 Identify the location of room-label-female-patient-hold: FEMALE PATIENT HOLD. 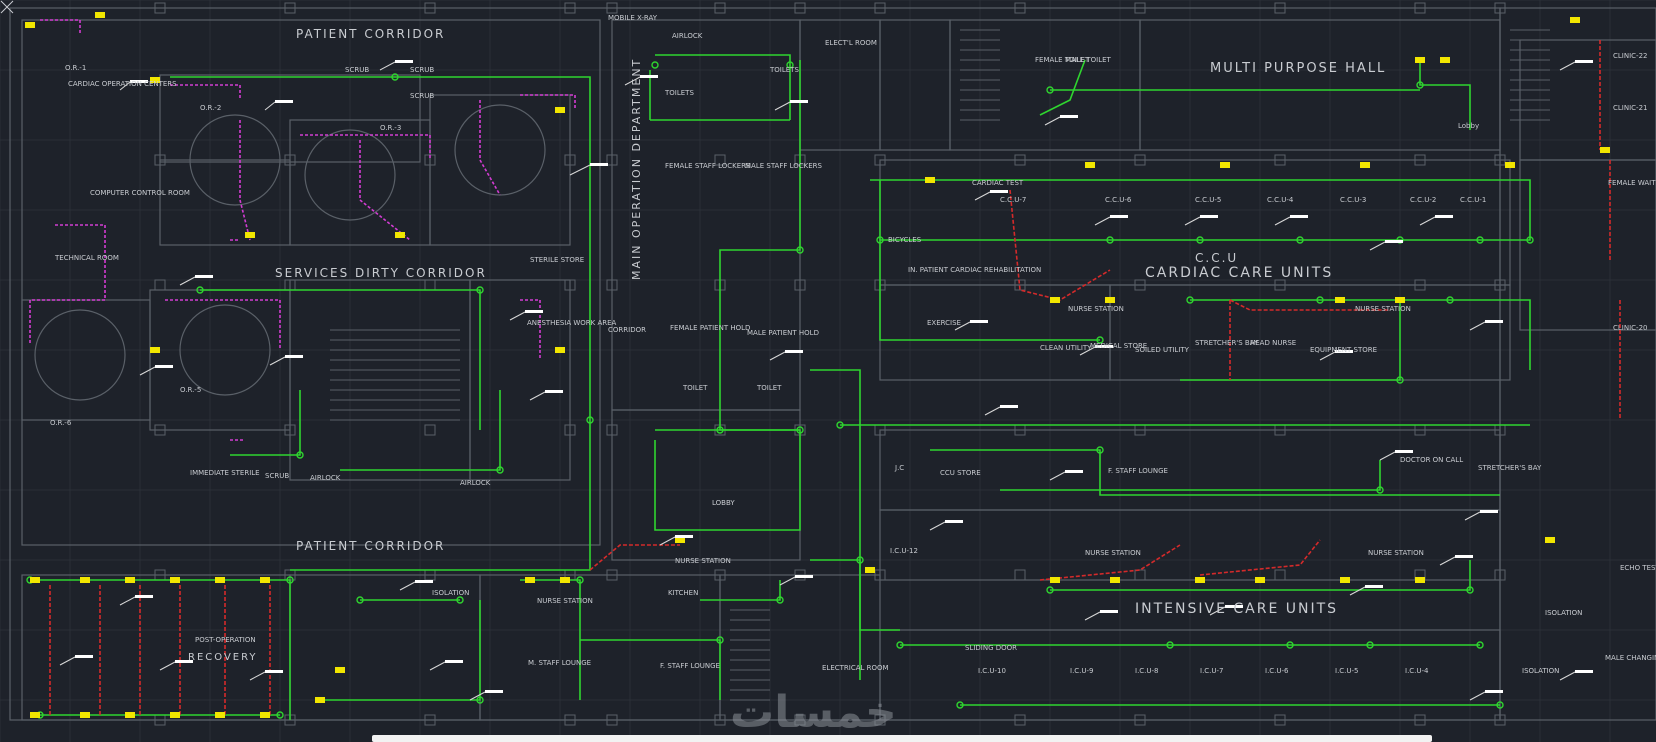
(710, 328).